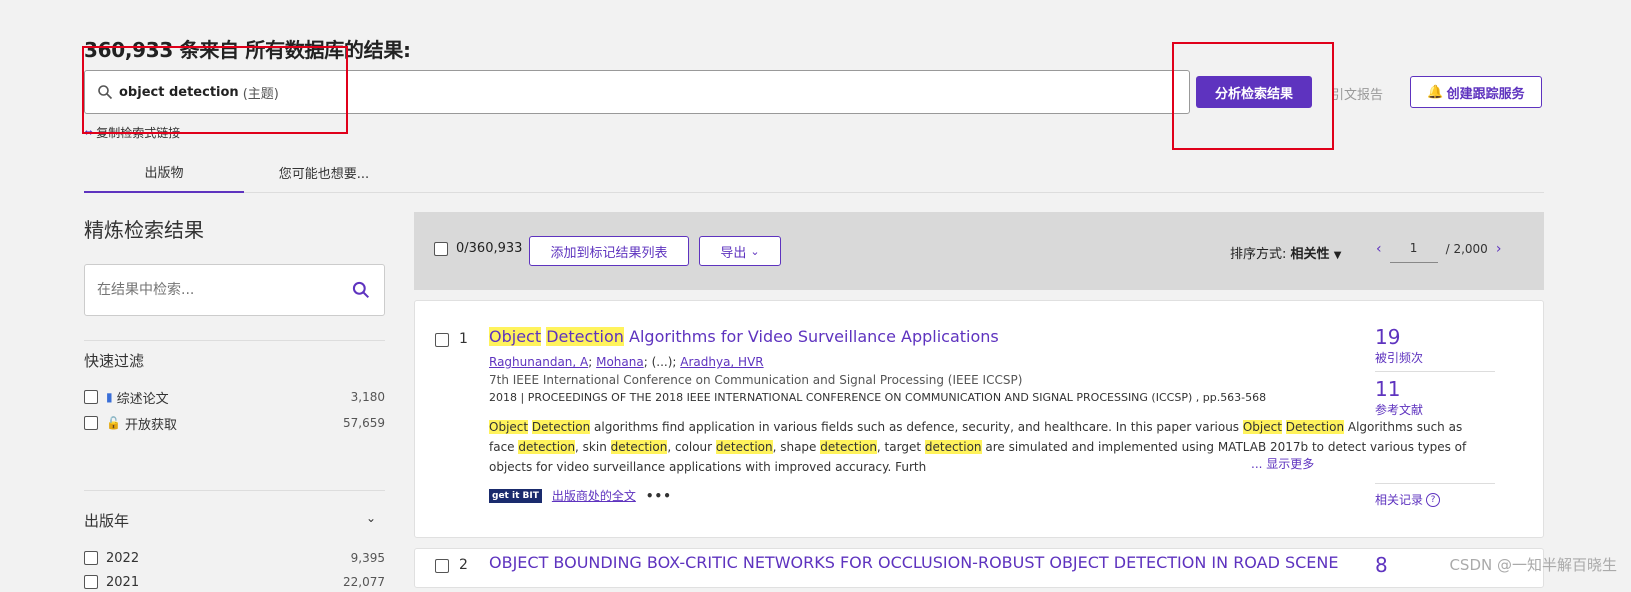 Image resolution: width=1631 pixels, height=592 pixels. I want to click on quick-filter-review: ▮ 综述论文 3,180, so click(234, 397).